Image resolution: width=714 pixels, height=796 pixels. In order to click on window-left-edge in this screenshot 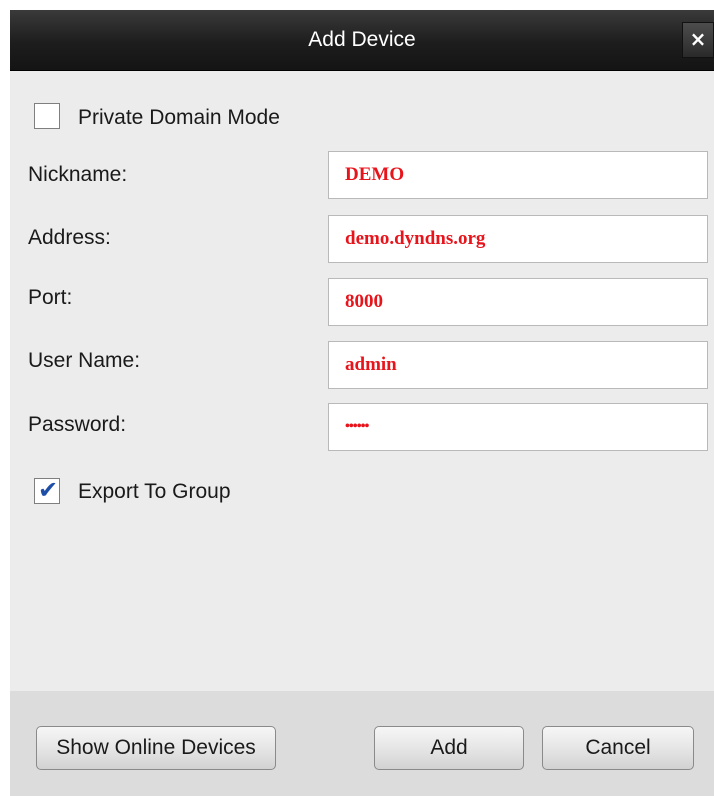, I will do `click(5, 403)`.